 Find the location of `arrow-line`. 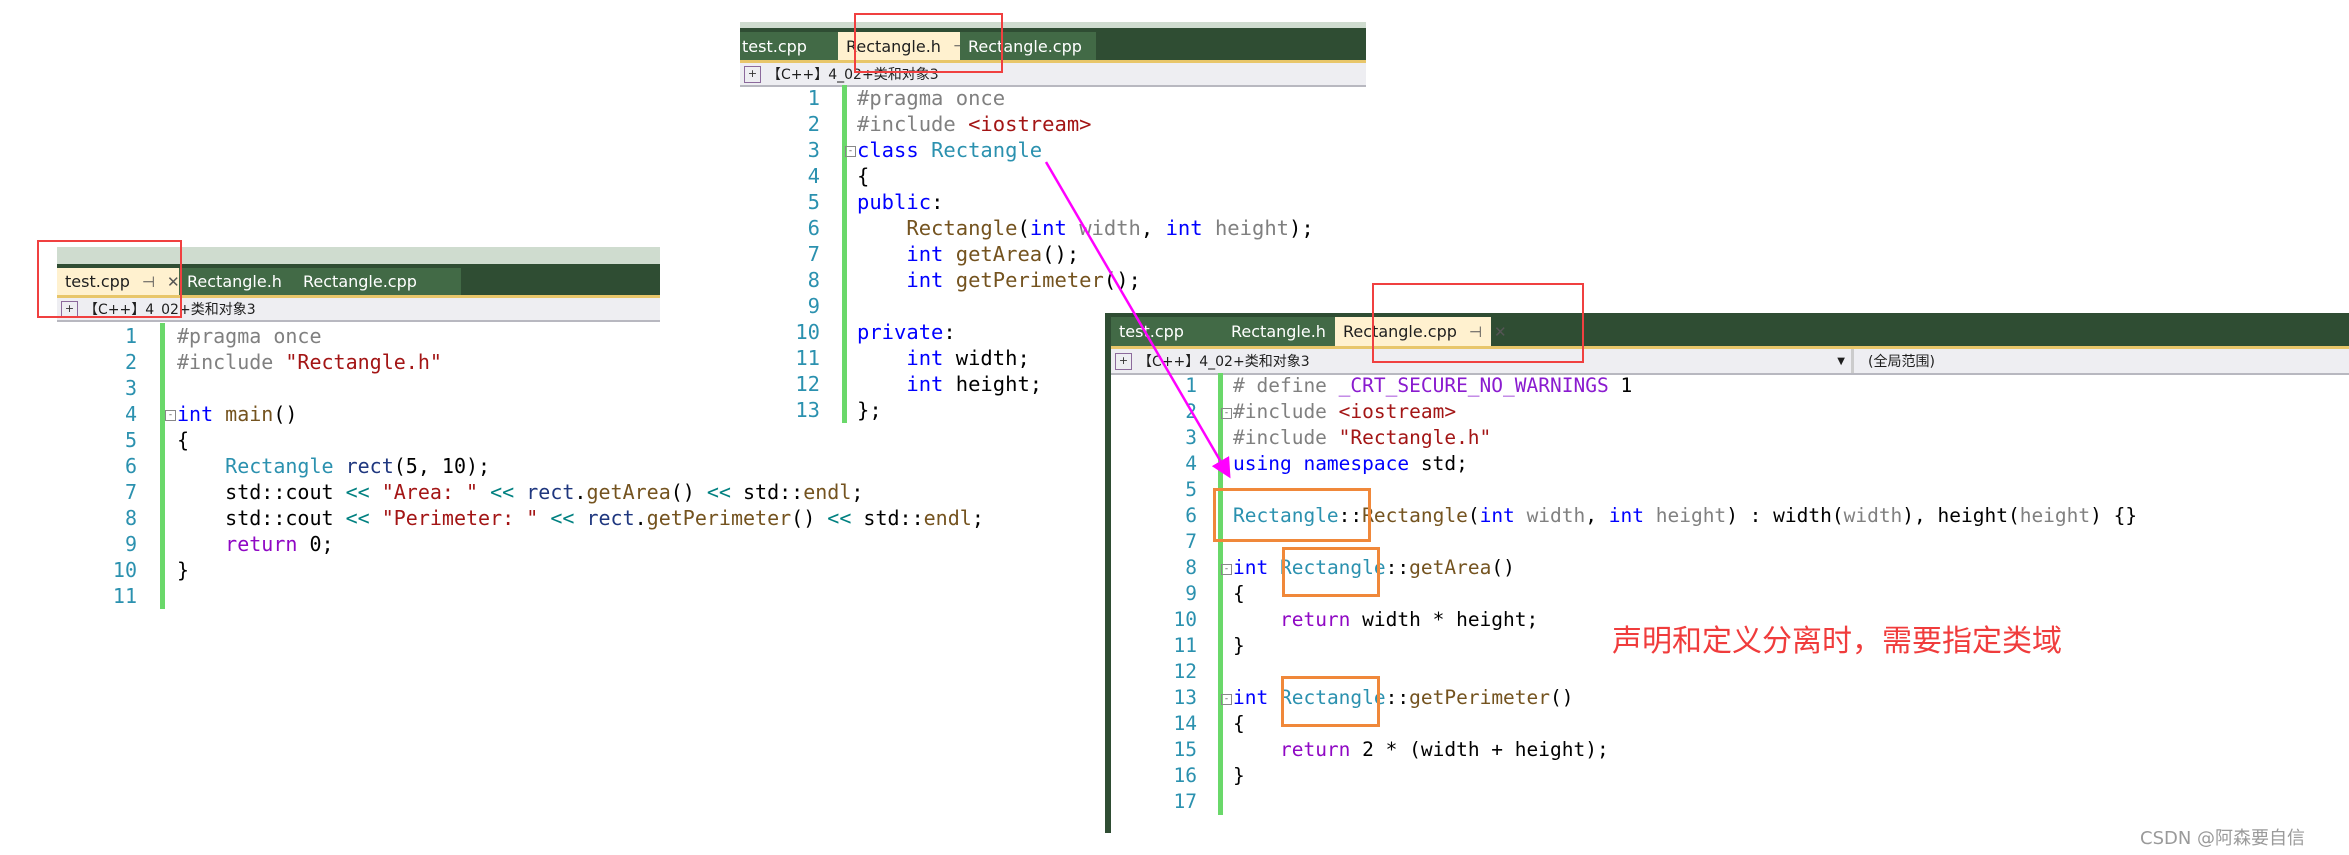

arrow-line is located at coordinates (1137, 320).